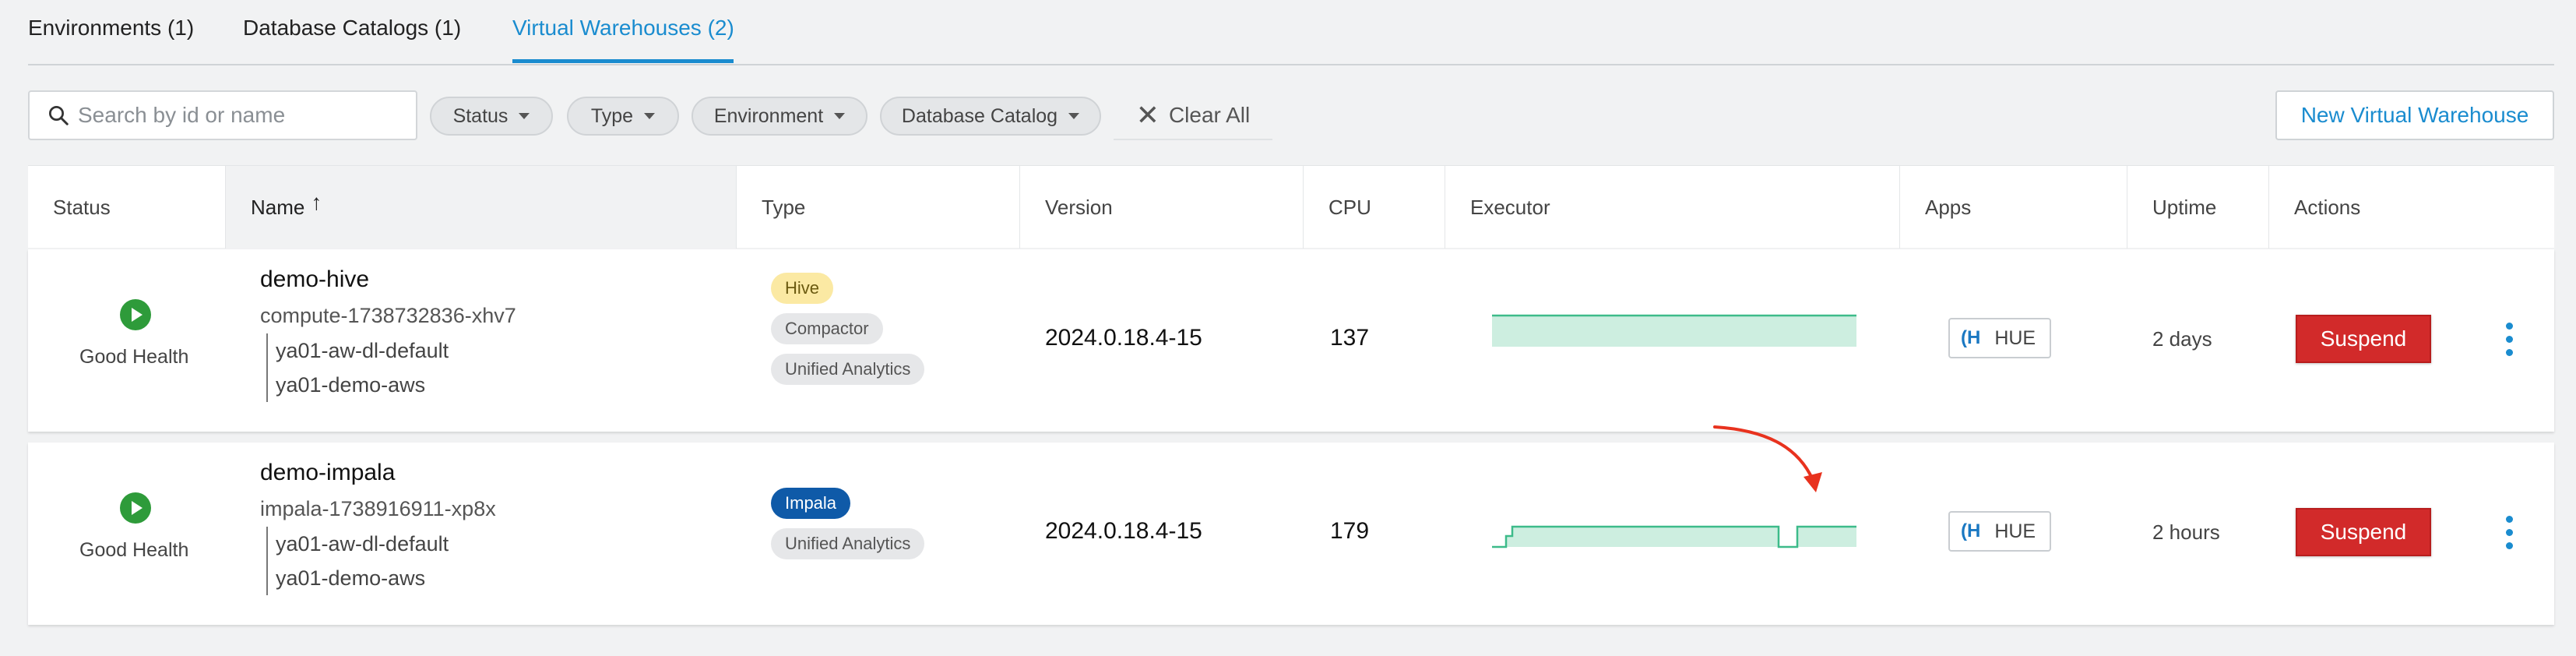 The image size is (2576, 656). Describe the element at coordinates (2182, 339) in the screenshot. I see `uptime: 2 days` at that location.